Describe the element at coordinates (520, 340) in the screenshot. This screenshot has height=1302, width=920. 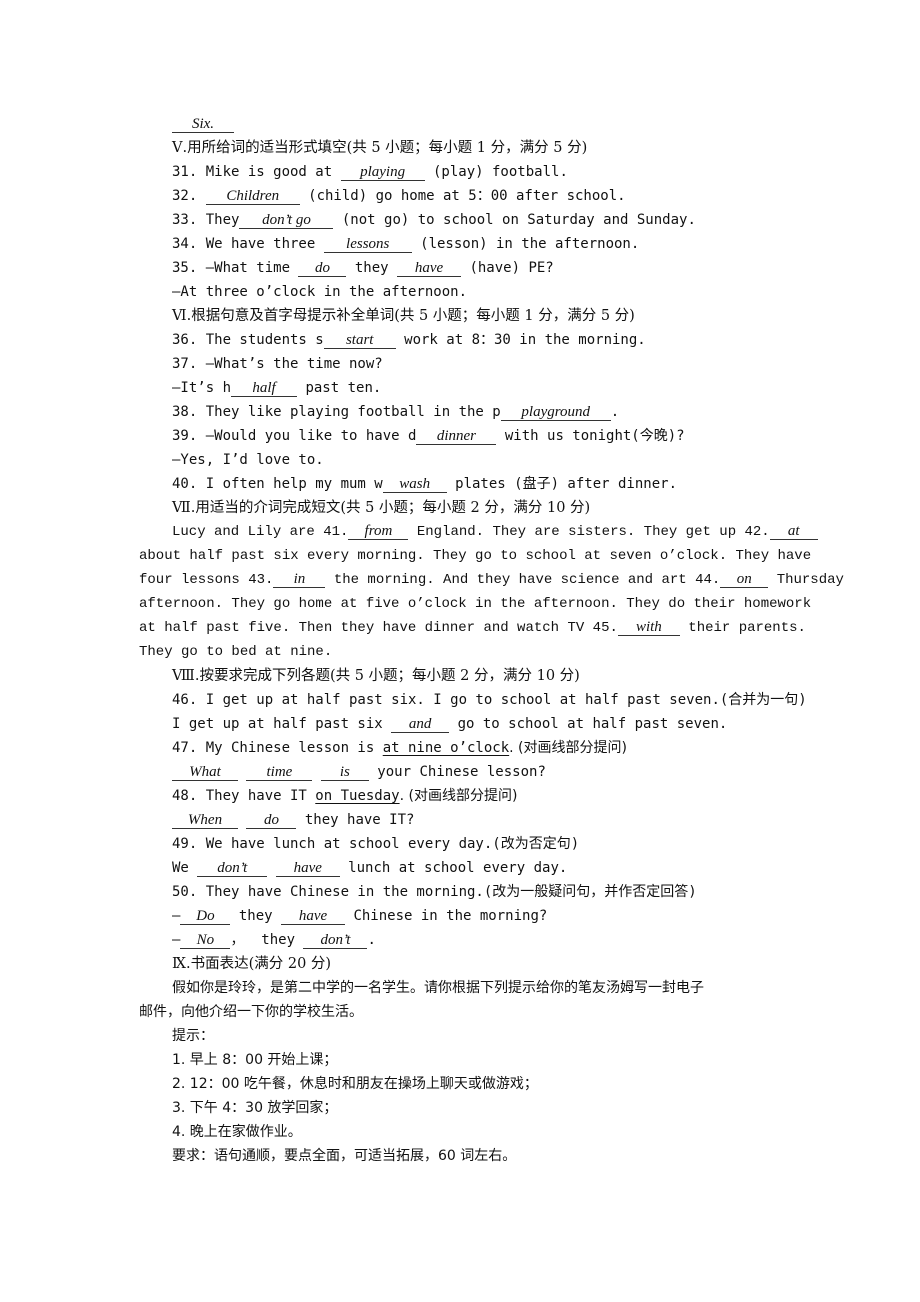
I see `question-text: work at 8：30 in the morning.` at that location.